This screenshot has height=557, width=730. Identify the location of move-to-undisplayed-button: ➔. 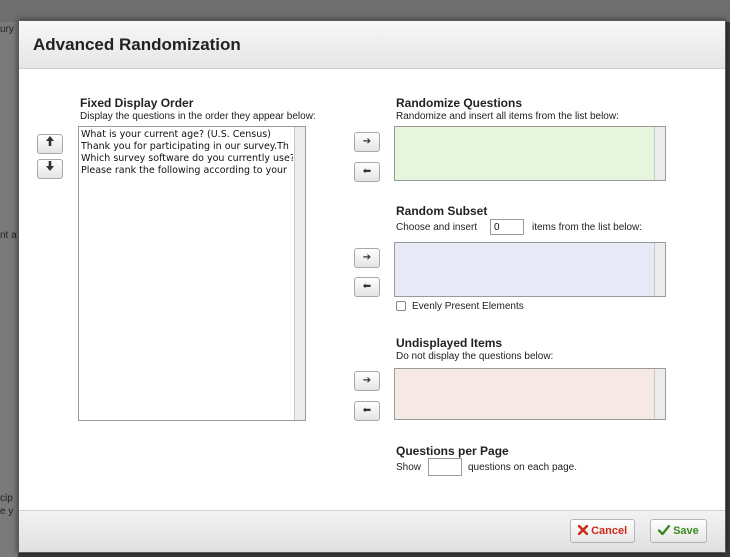
(367, 381).